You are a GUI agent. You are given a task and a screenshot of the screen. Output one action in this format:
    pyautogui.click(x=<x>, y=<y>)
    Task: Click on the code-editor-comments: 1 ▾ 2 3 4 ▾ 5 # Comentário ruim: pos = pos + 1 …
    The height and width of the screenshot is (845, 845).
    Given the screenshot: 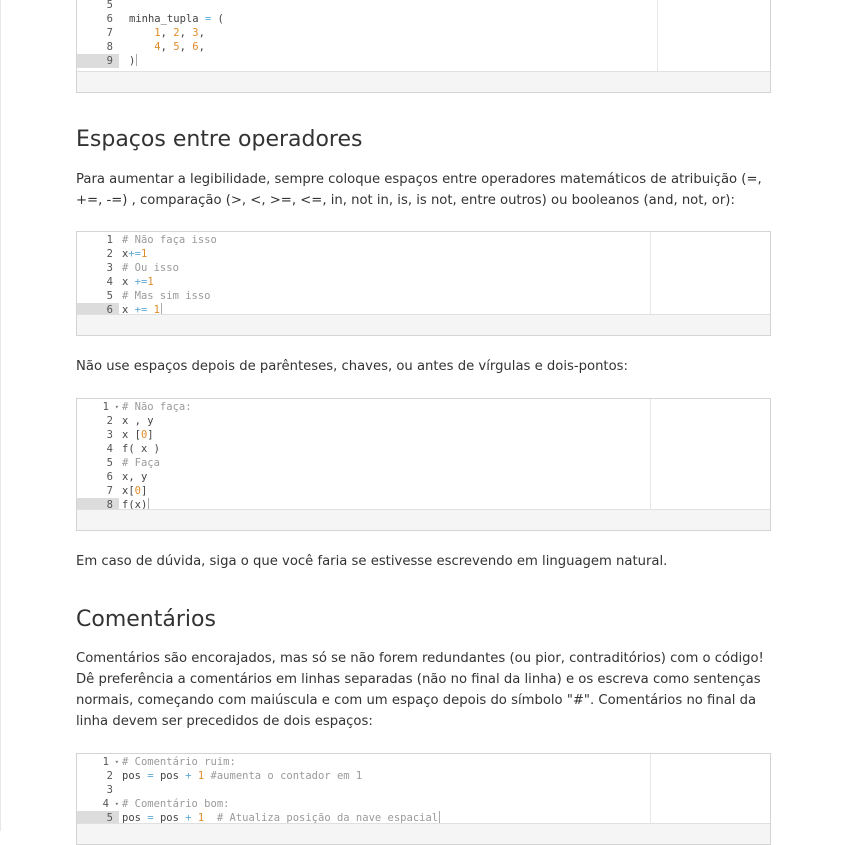 What is the action you would take?
    pyautogui.click(x=423, y=799)
    